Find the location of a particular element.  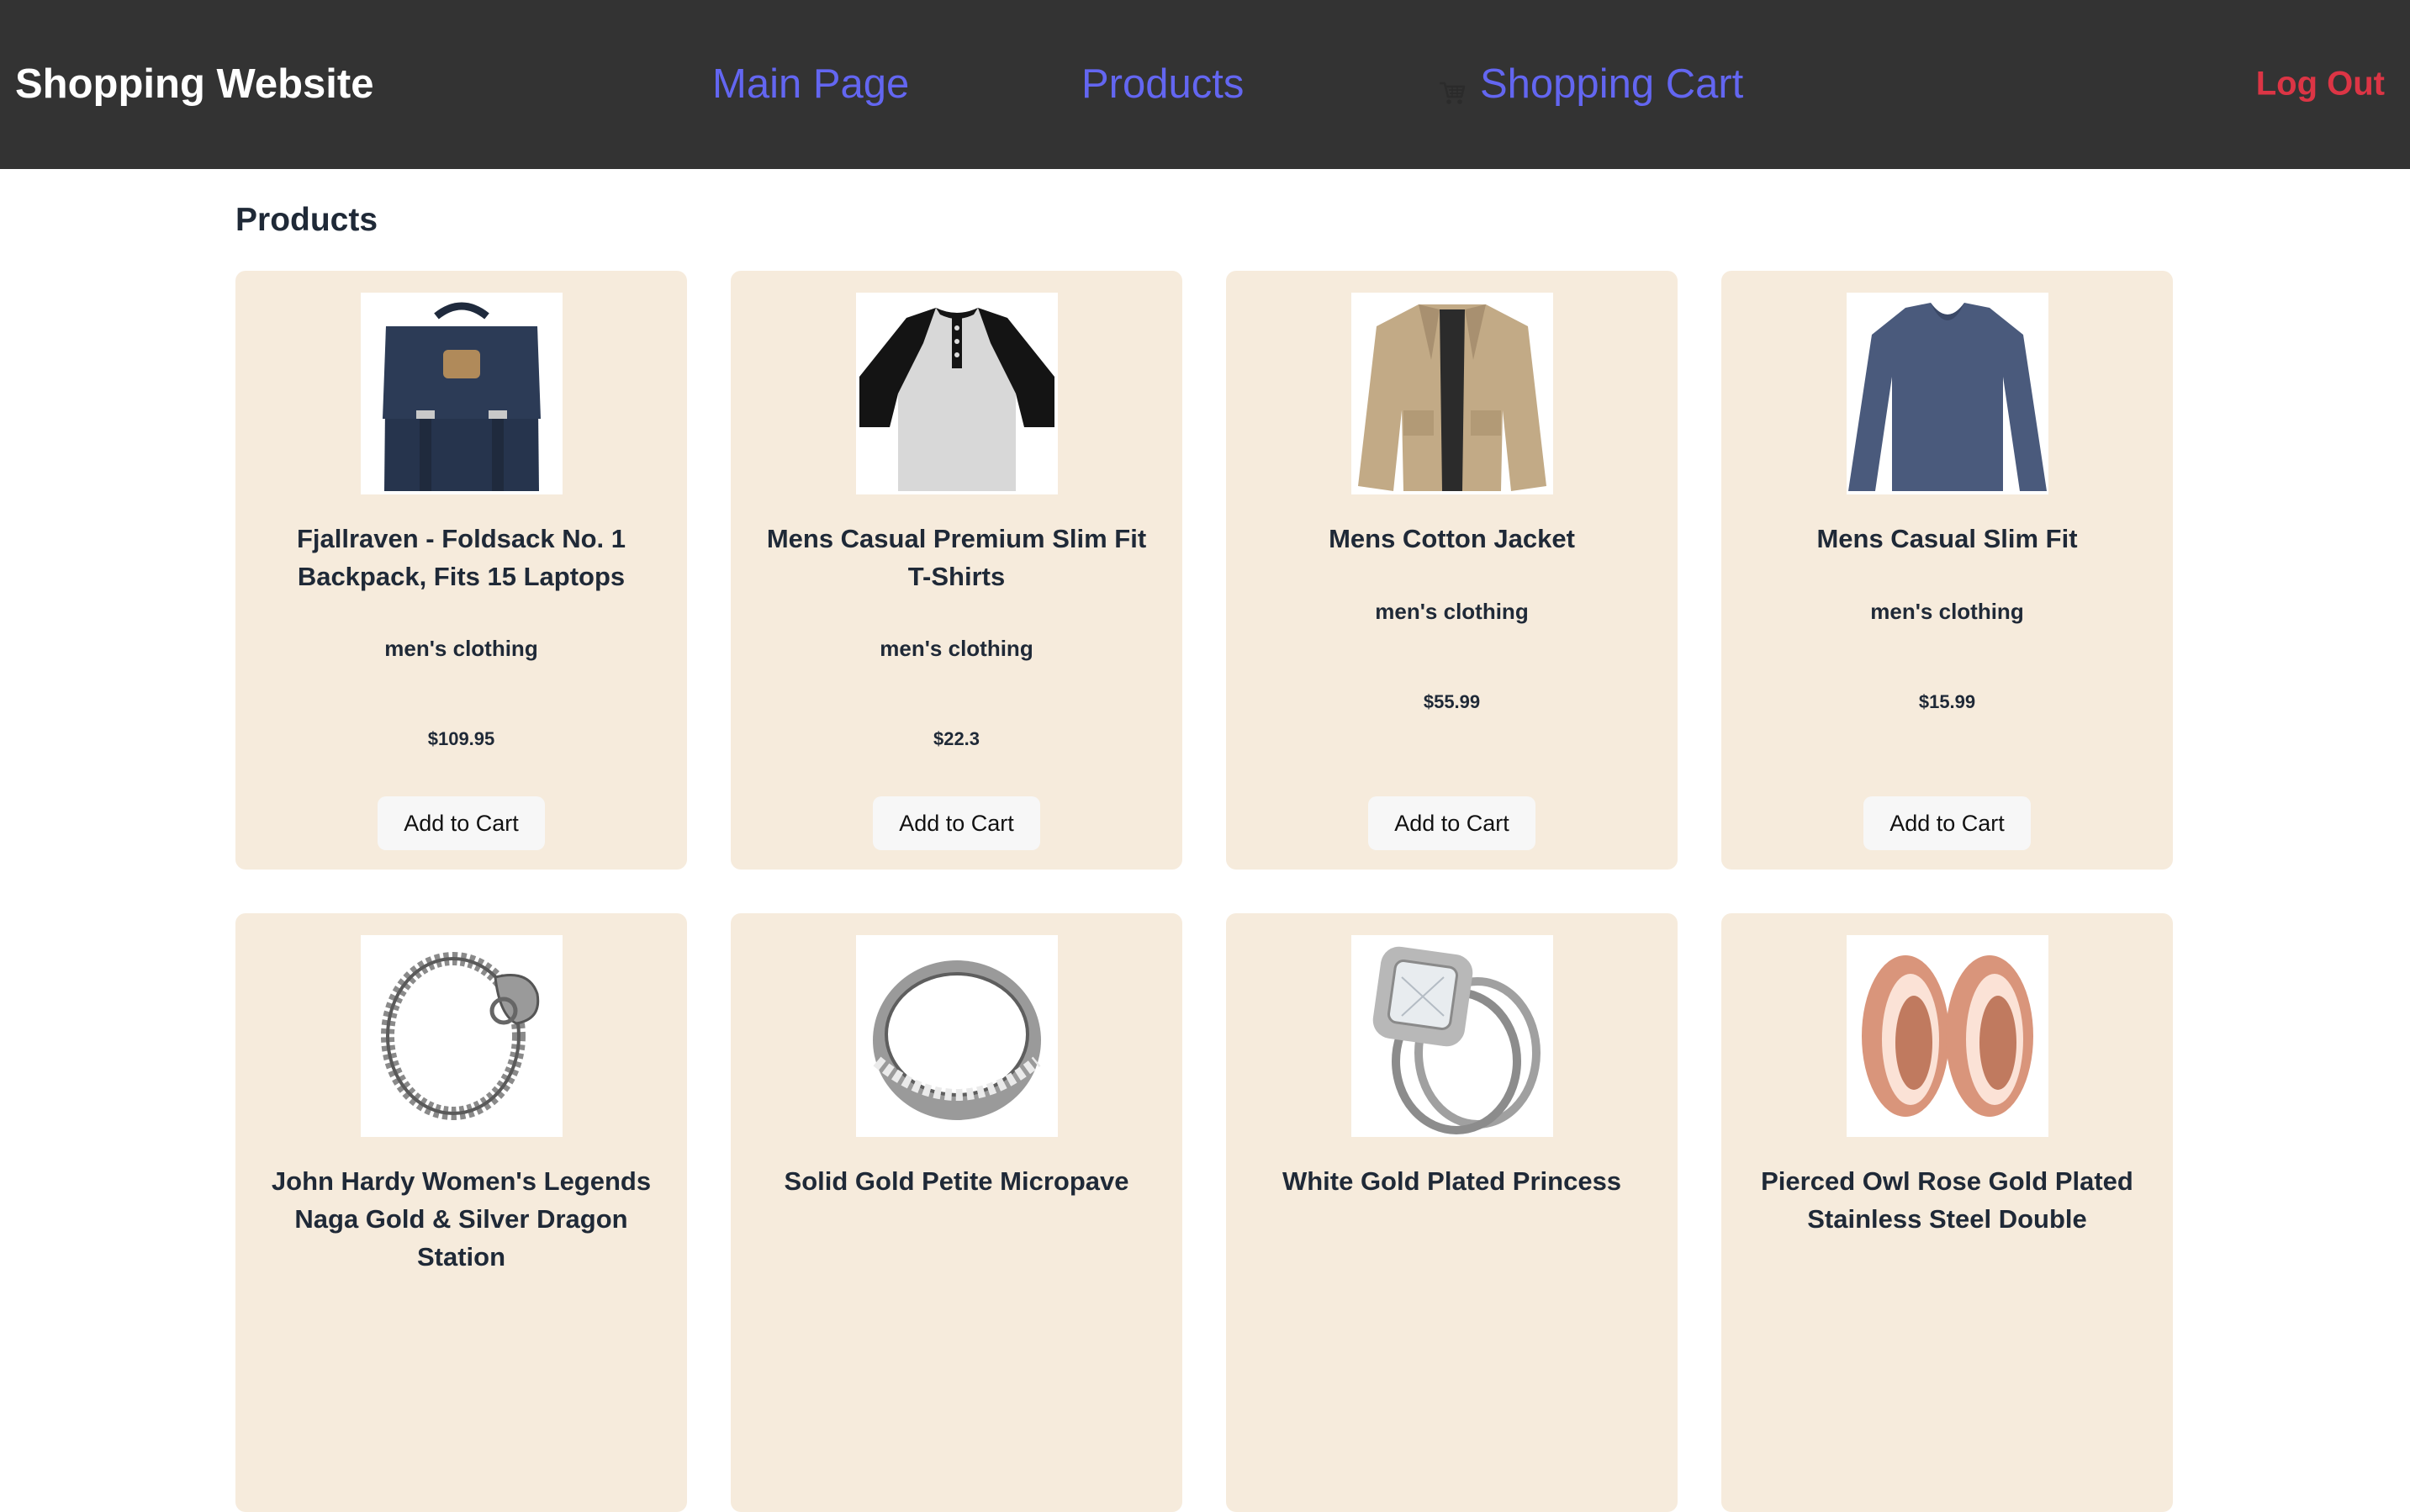

product-price: $15.99 is located at coordinates (1947, 701).